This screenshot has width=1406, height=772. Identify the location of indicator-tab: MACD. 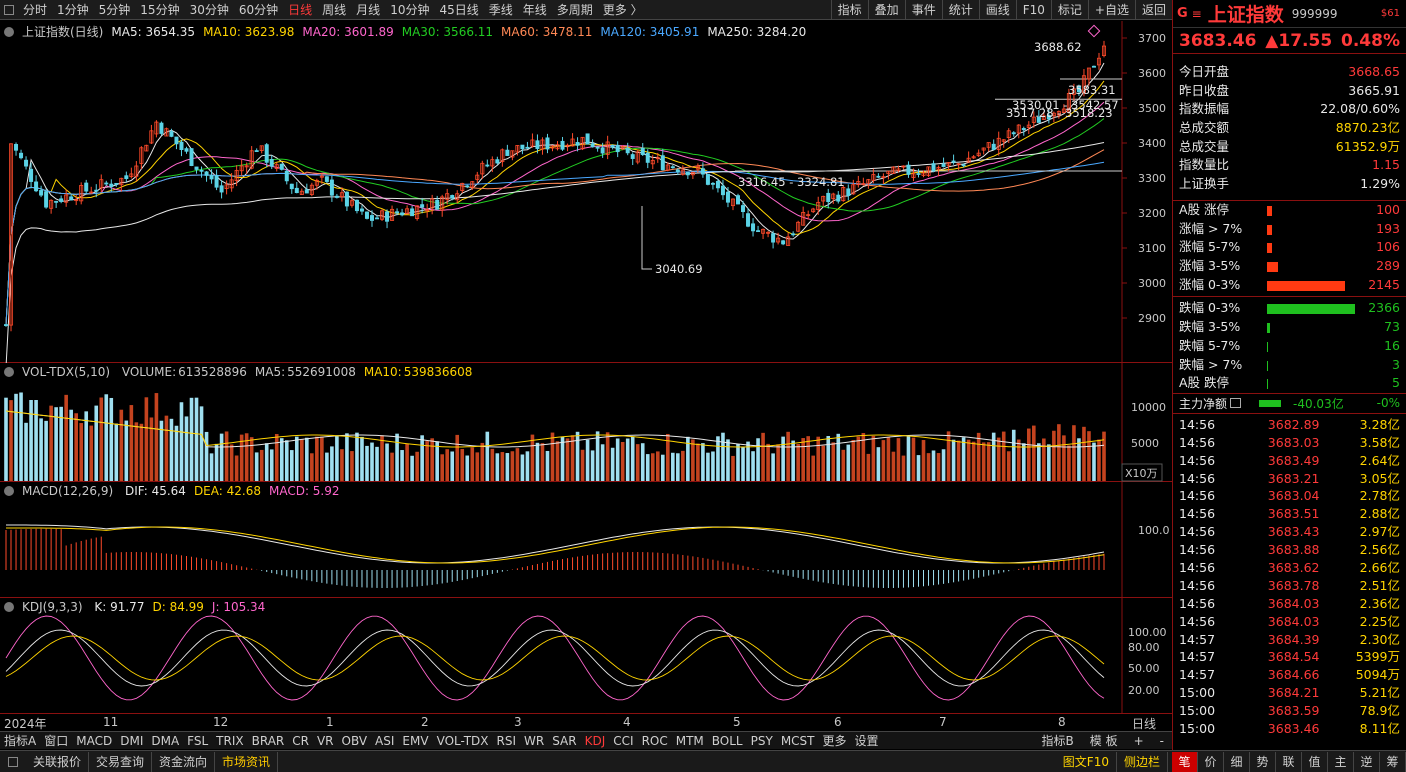
(94, 741).